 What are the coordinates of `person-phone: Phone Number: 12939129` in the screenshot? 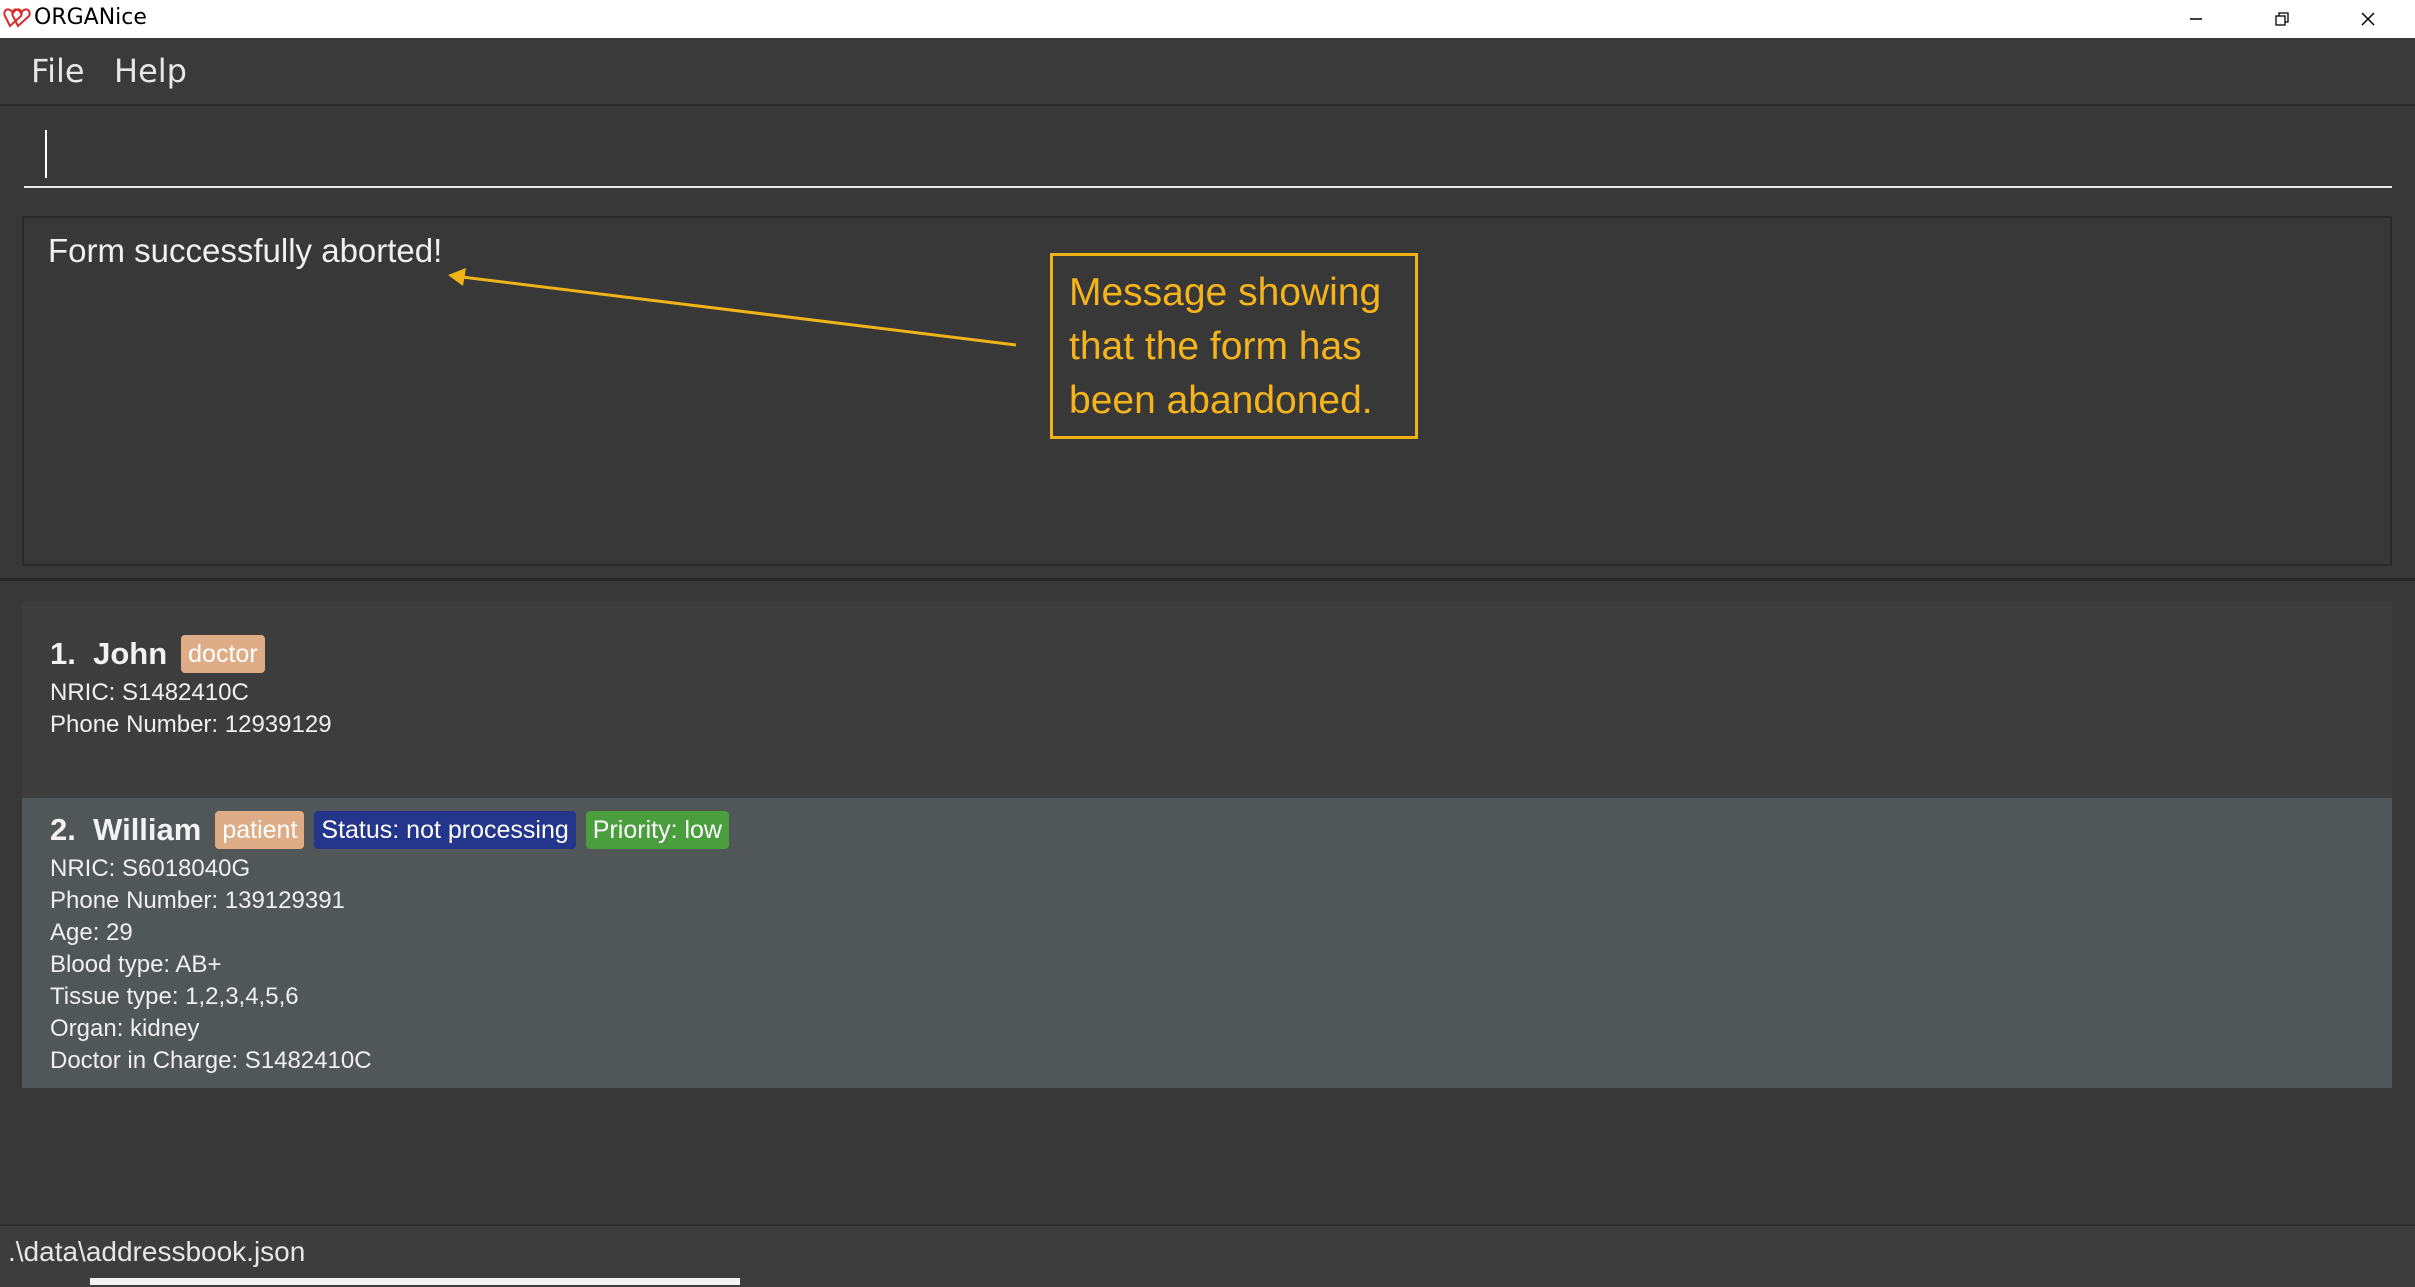 It's located at (191, 724).